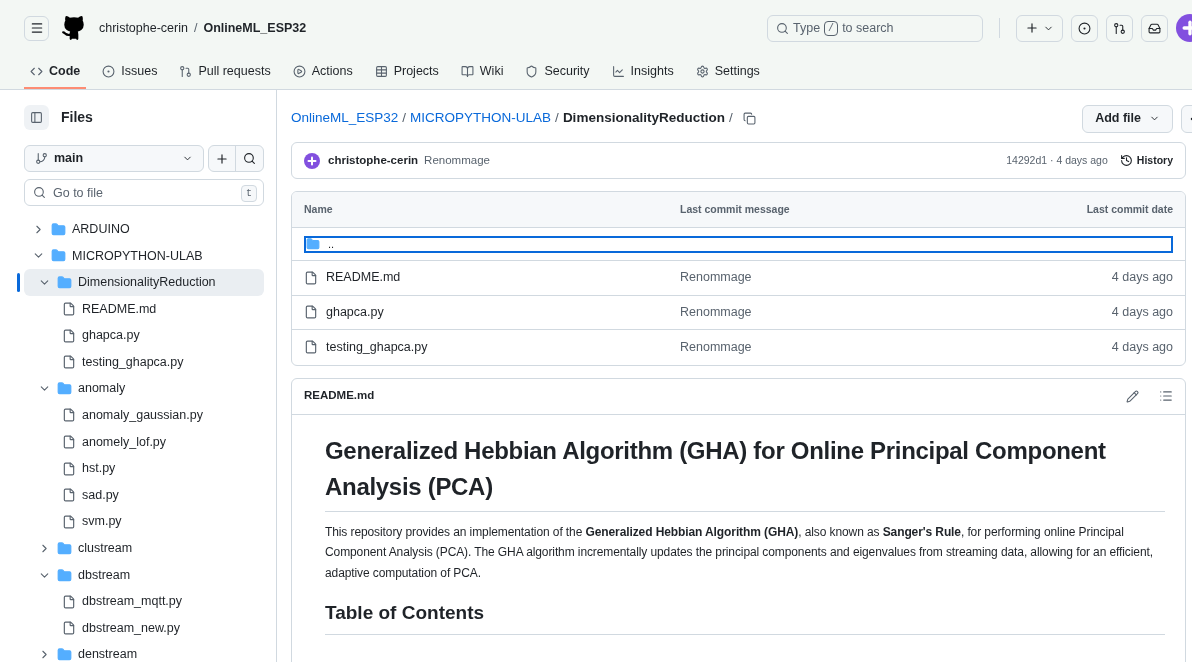 This screenshot has width=1192, height=662. Describe the element at coordinates (749, 118) in the screenshot. I see `copy-icon` at that location.